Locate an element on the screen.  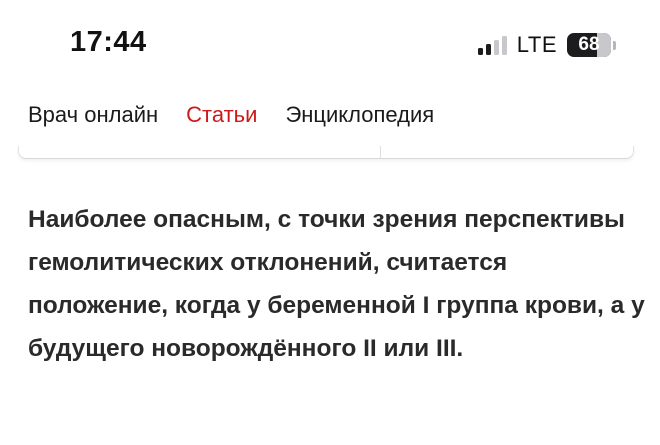
cellular-signal-icon is located at coordinates (492, 45).